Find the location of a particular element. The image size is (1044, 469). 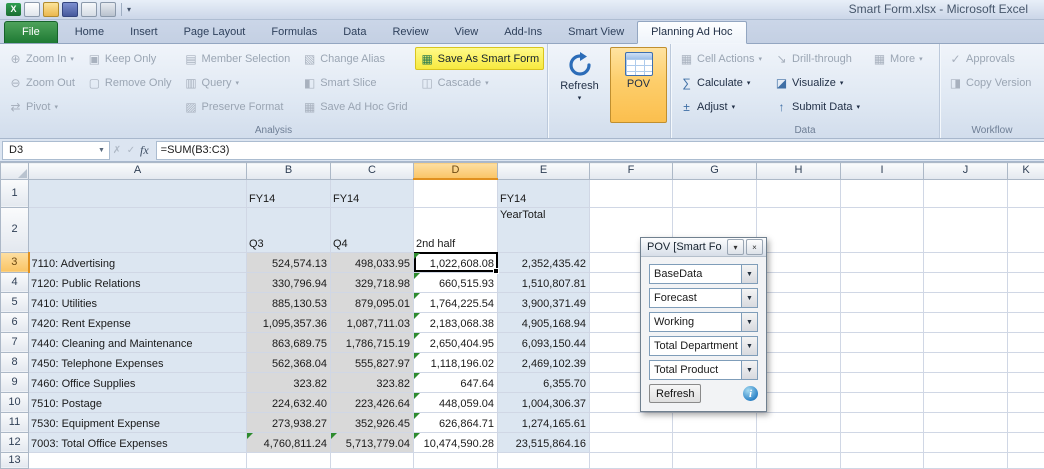

cell-K7 is located at coordinates (1026, 342).